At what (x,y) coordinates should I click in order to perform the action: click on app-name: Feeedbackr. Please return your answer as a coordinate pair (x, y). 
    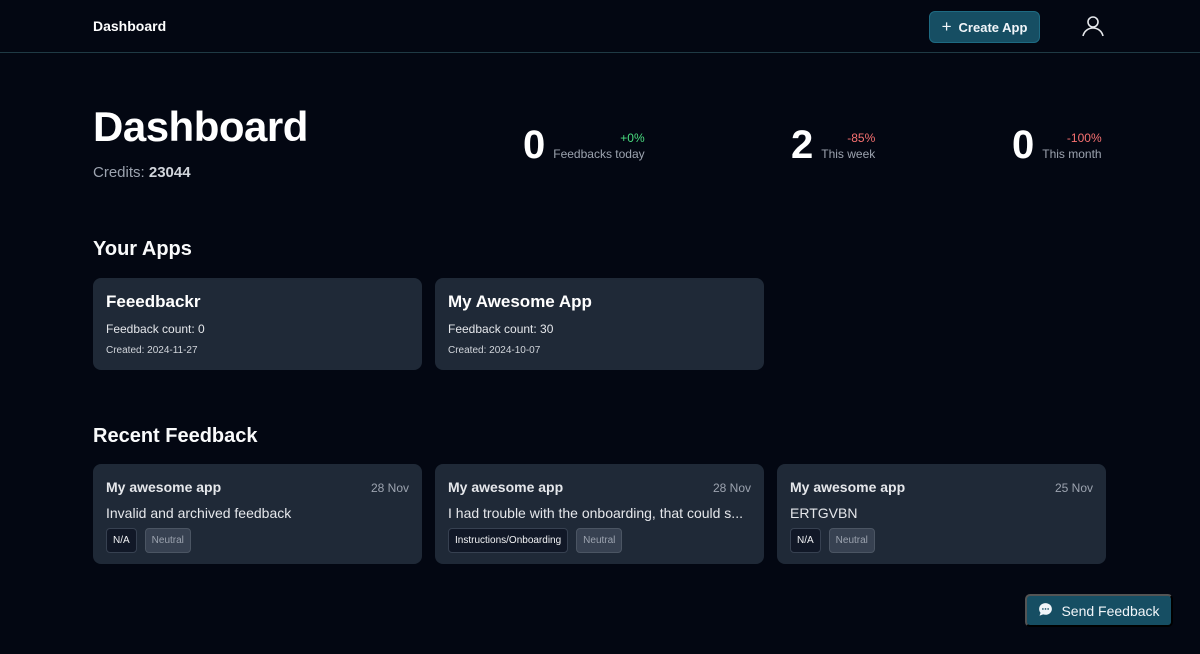
    Looking at the image, I should click on (153, 301).